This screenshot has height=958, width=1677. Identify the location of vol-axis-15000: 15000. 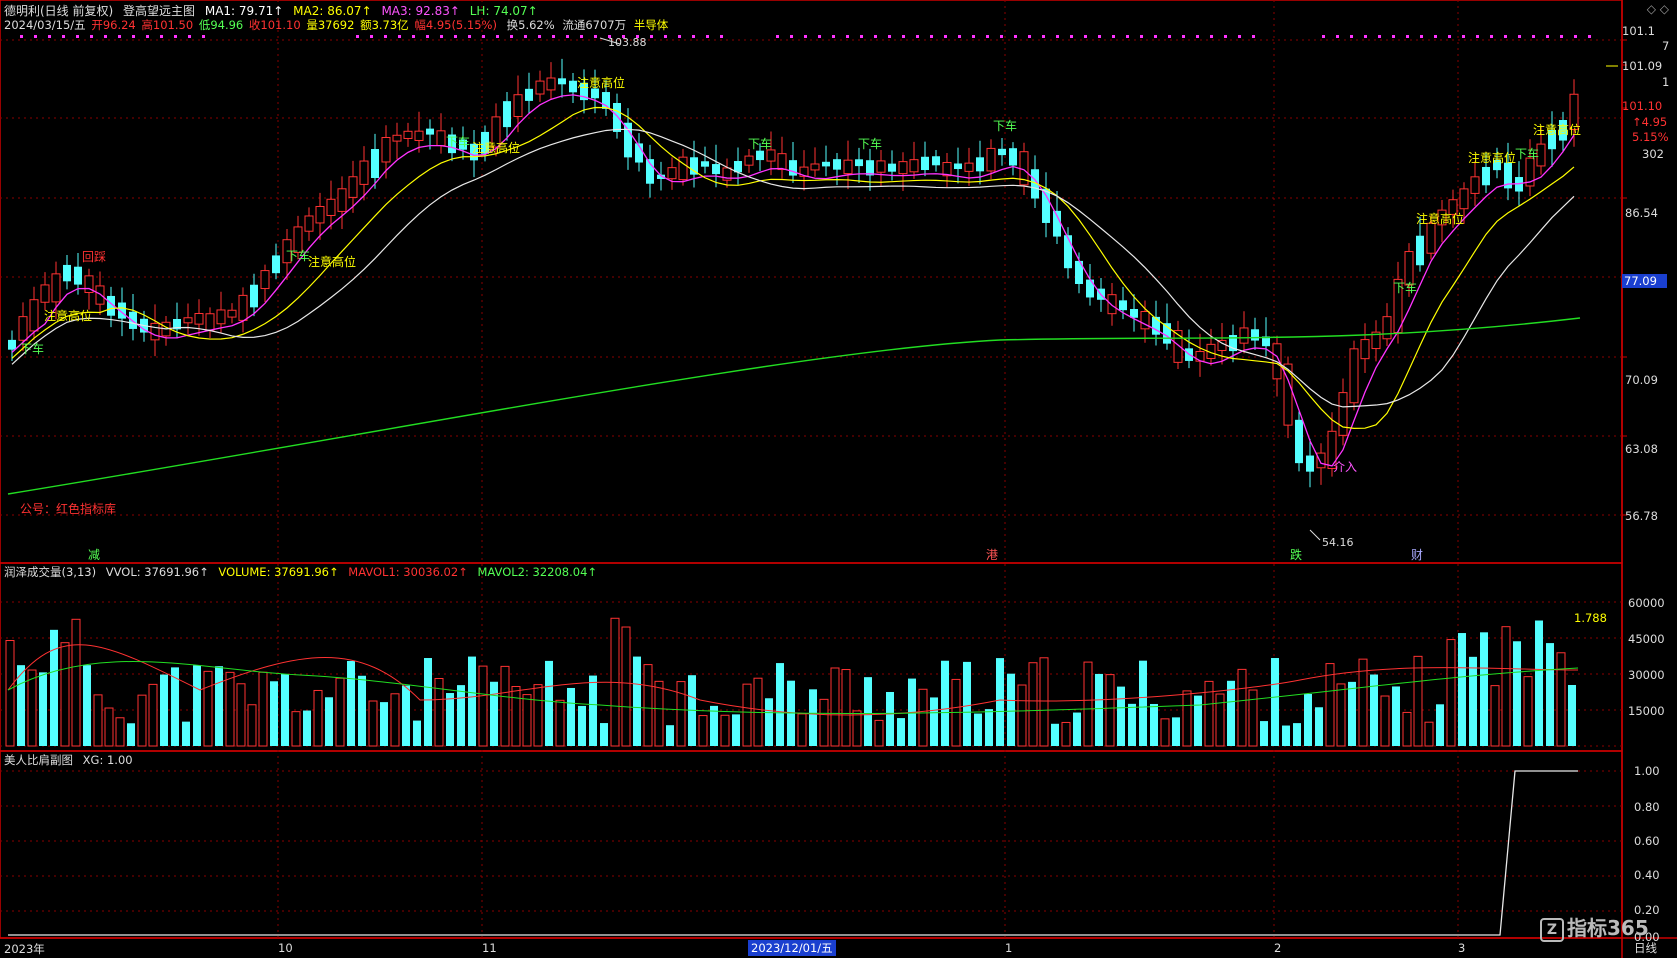
(1646, 711).